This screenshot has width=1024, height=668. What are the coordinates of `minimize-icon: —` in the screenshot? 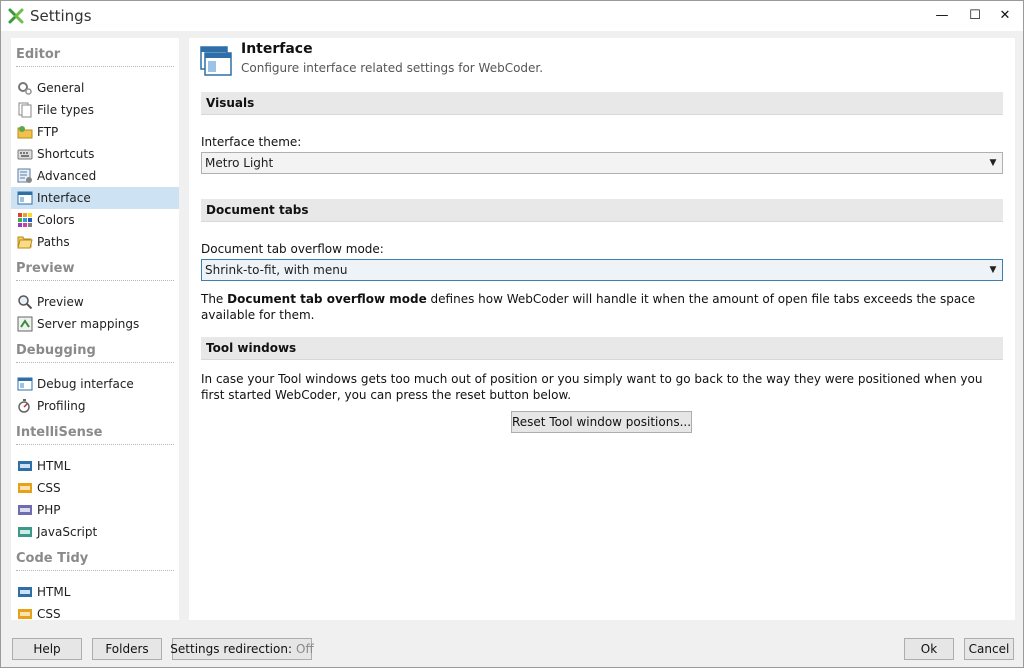 It's located at (942, 15).